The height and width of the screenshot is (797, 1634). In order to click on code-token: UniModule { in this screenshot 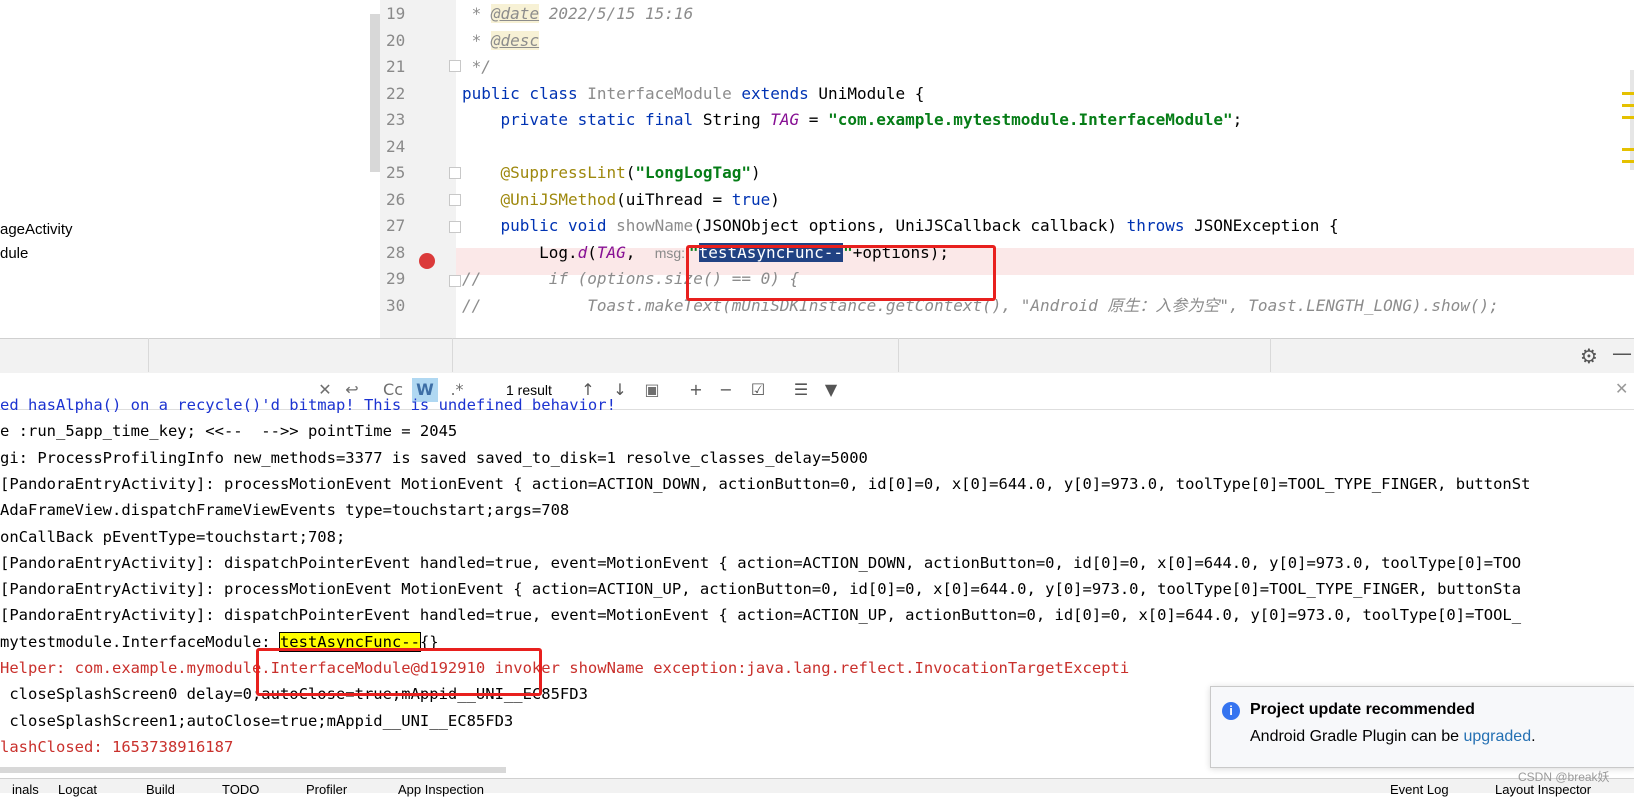, I will do `click(871, 93)`.